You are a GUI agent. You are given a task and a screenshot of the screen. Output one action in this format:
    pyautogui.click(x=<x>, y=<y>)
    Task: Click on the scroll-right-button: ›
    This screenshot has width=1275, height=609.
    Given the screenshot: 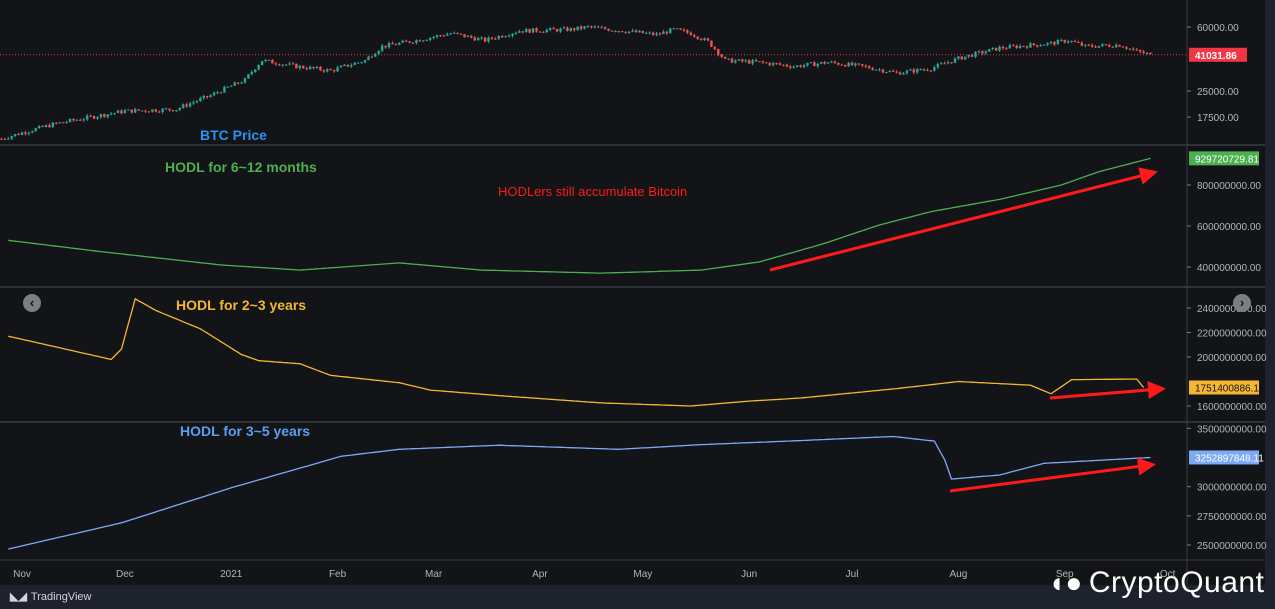 What is the action you would take?
    pyautogui.click(x=1242, y=303)
    